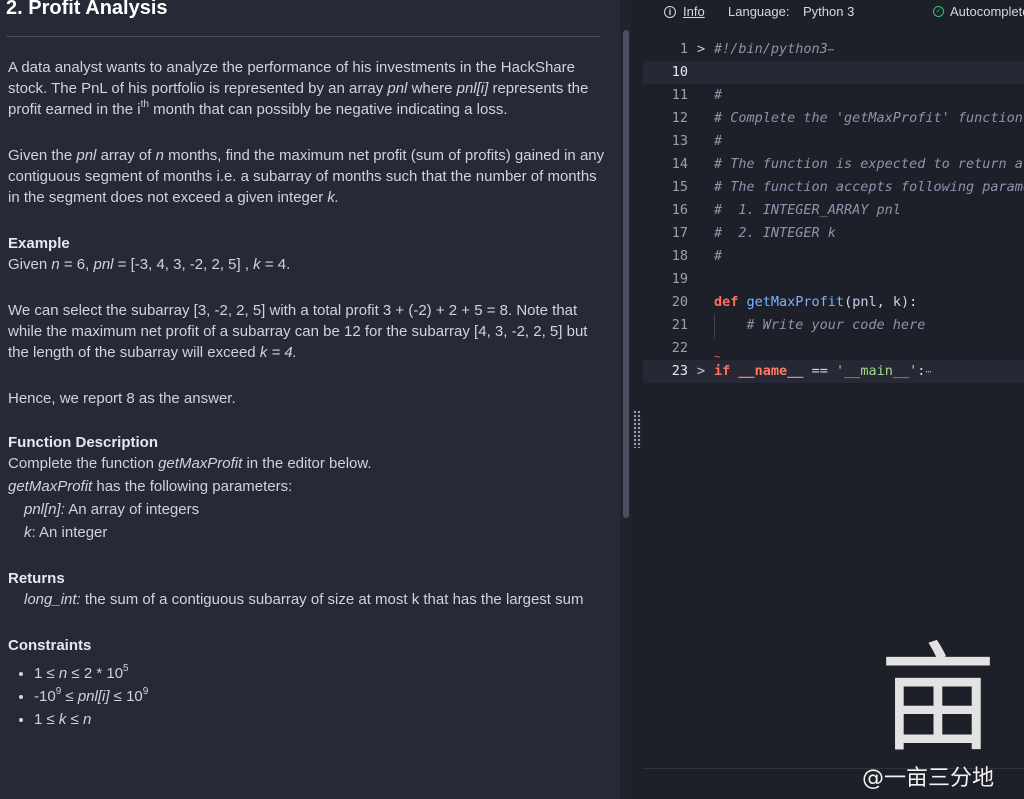  What do you see at coordinates (833, 141) in the screenshot?
I see `code-line: 13 #` at bounding box center [833, 141].